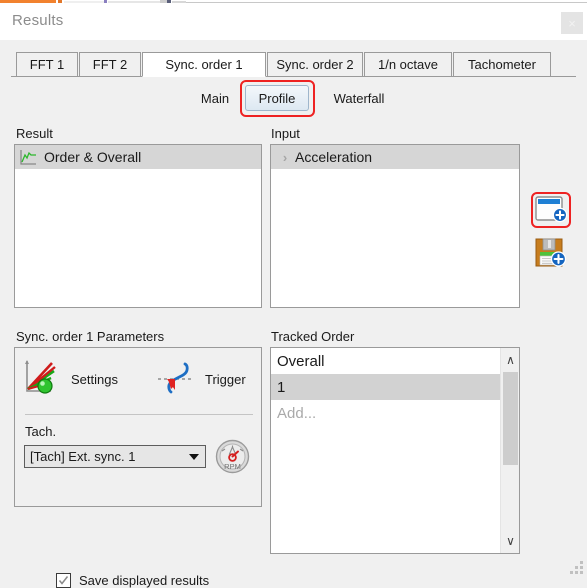 This screenshot has width=587, height=588. Describe the element at coordinates (359, 98) in the screenshot. I see `subtab-waterfall: Waterfall` at that location.